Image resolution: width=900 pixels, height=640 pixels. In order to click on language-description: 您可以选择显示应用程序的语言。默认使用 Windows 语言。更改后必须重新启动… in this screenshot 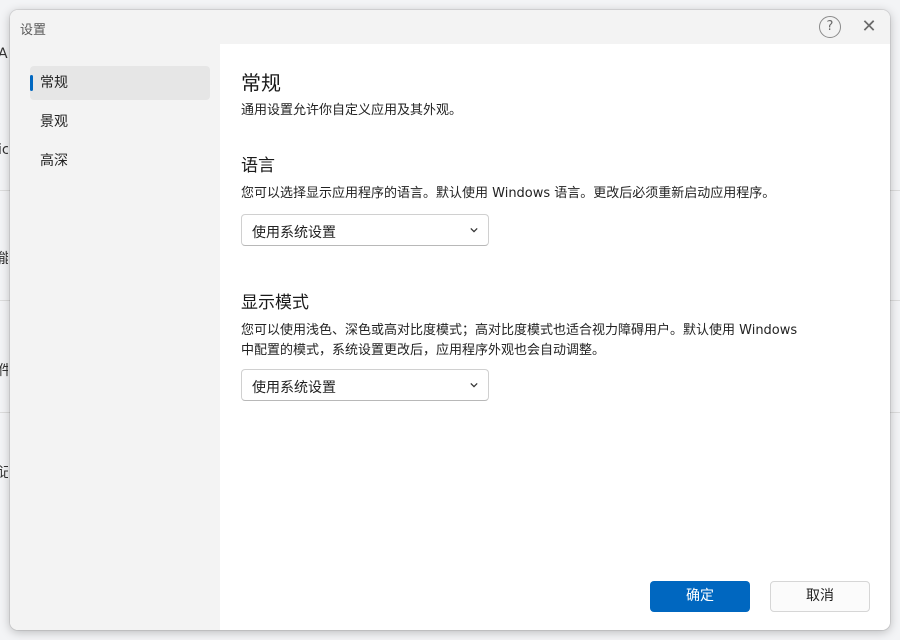, I will do `click(508, 193)`.